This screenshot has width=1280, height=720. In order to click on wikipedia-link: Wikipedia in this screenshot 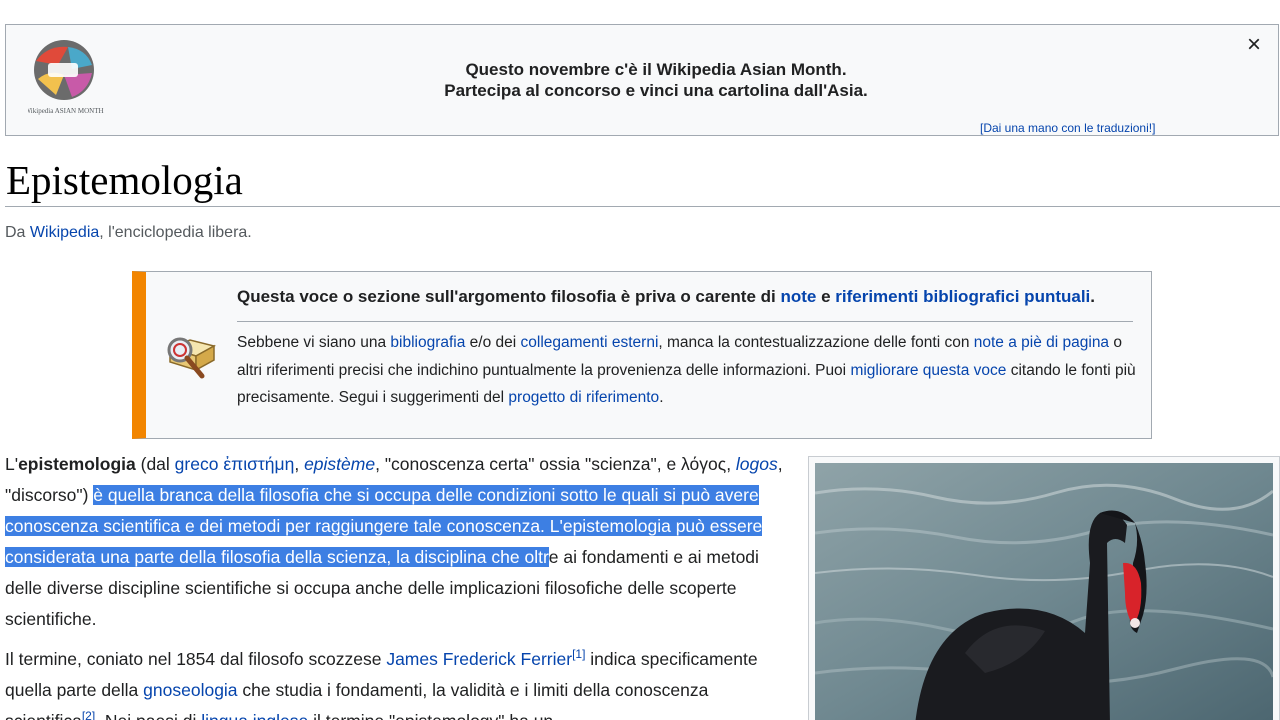, I will do `click(64, 232)`.